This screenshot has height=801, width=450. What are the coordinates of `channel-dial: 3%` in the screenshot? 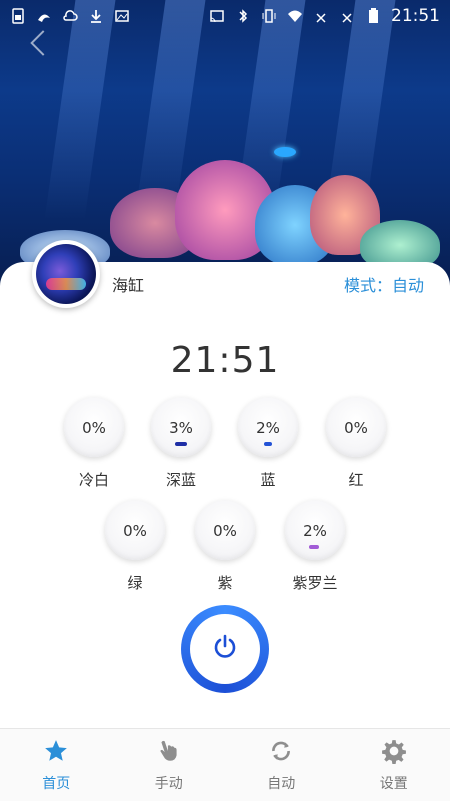 It's located at (181, 427).